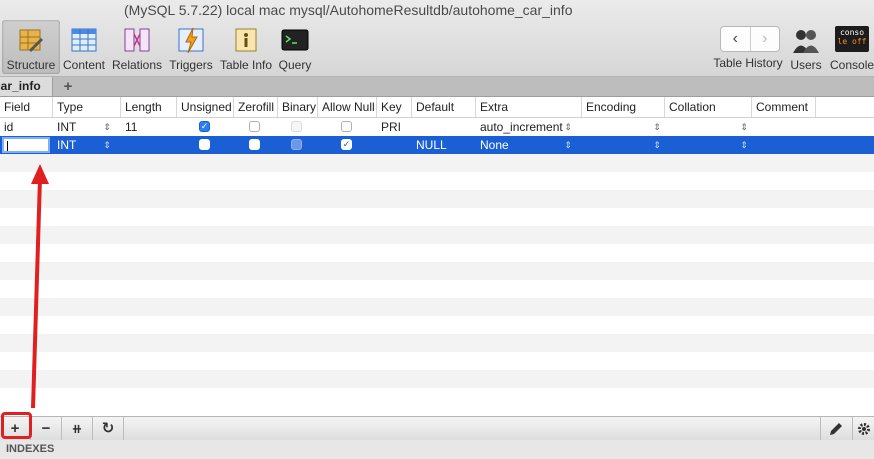 Image resolution: width=874 pixels, height=459 pixels. Describe the element at coordinates (84, 65) in the screenshot. I see `toolbar-content-label: Content` at that location.